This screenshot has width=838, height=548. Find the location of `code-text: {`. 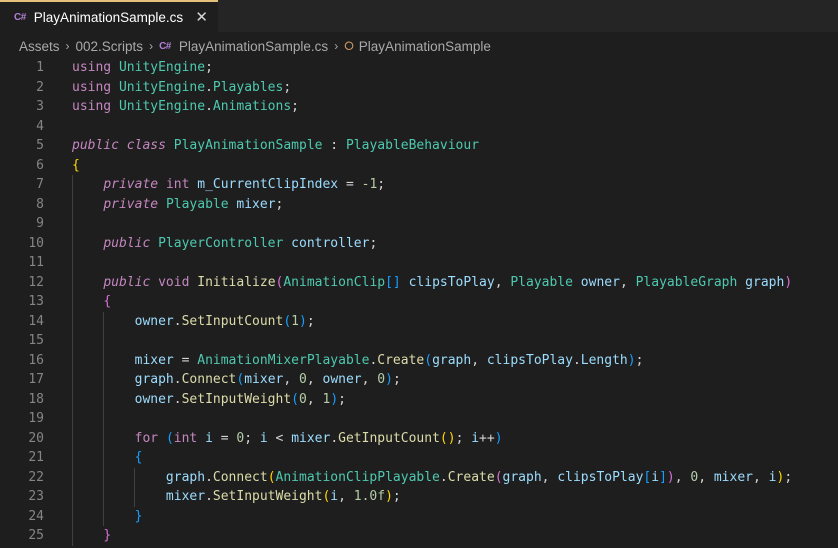

code-text: { is located at coordinates (76, 166).